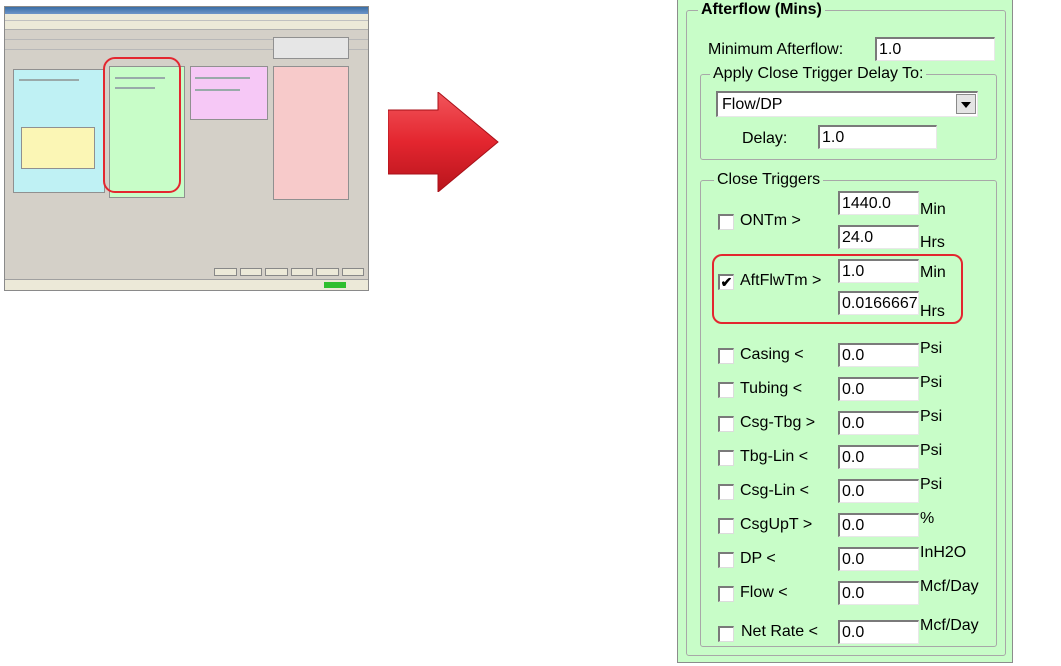  Describe the element at coordinates (927, 518) in the screenshot. I see `trigger-unit-csgupt: %` at that location.